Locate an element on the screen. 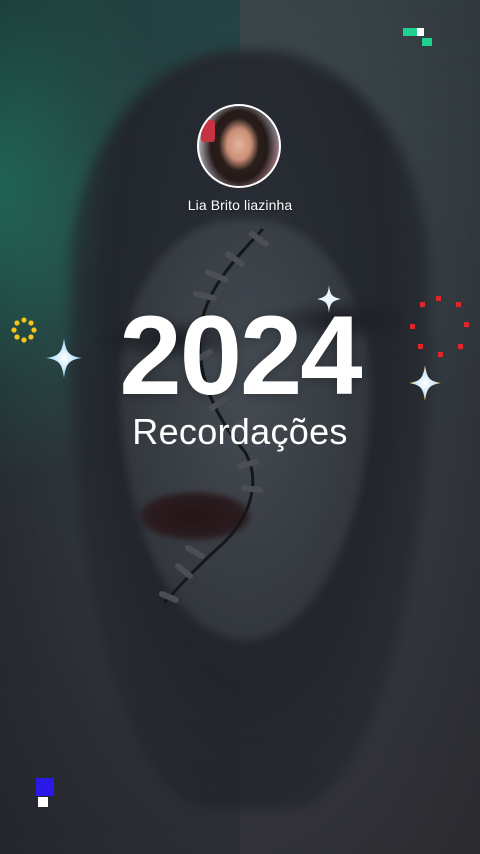 The height and width of the screenshot is (854, 480). background-photo-lips is located at coordinates (195, 516).